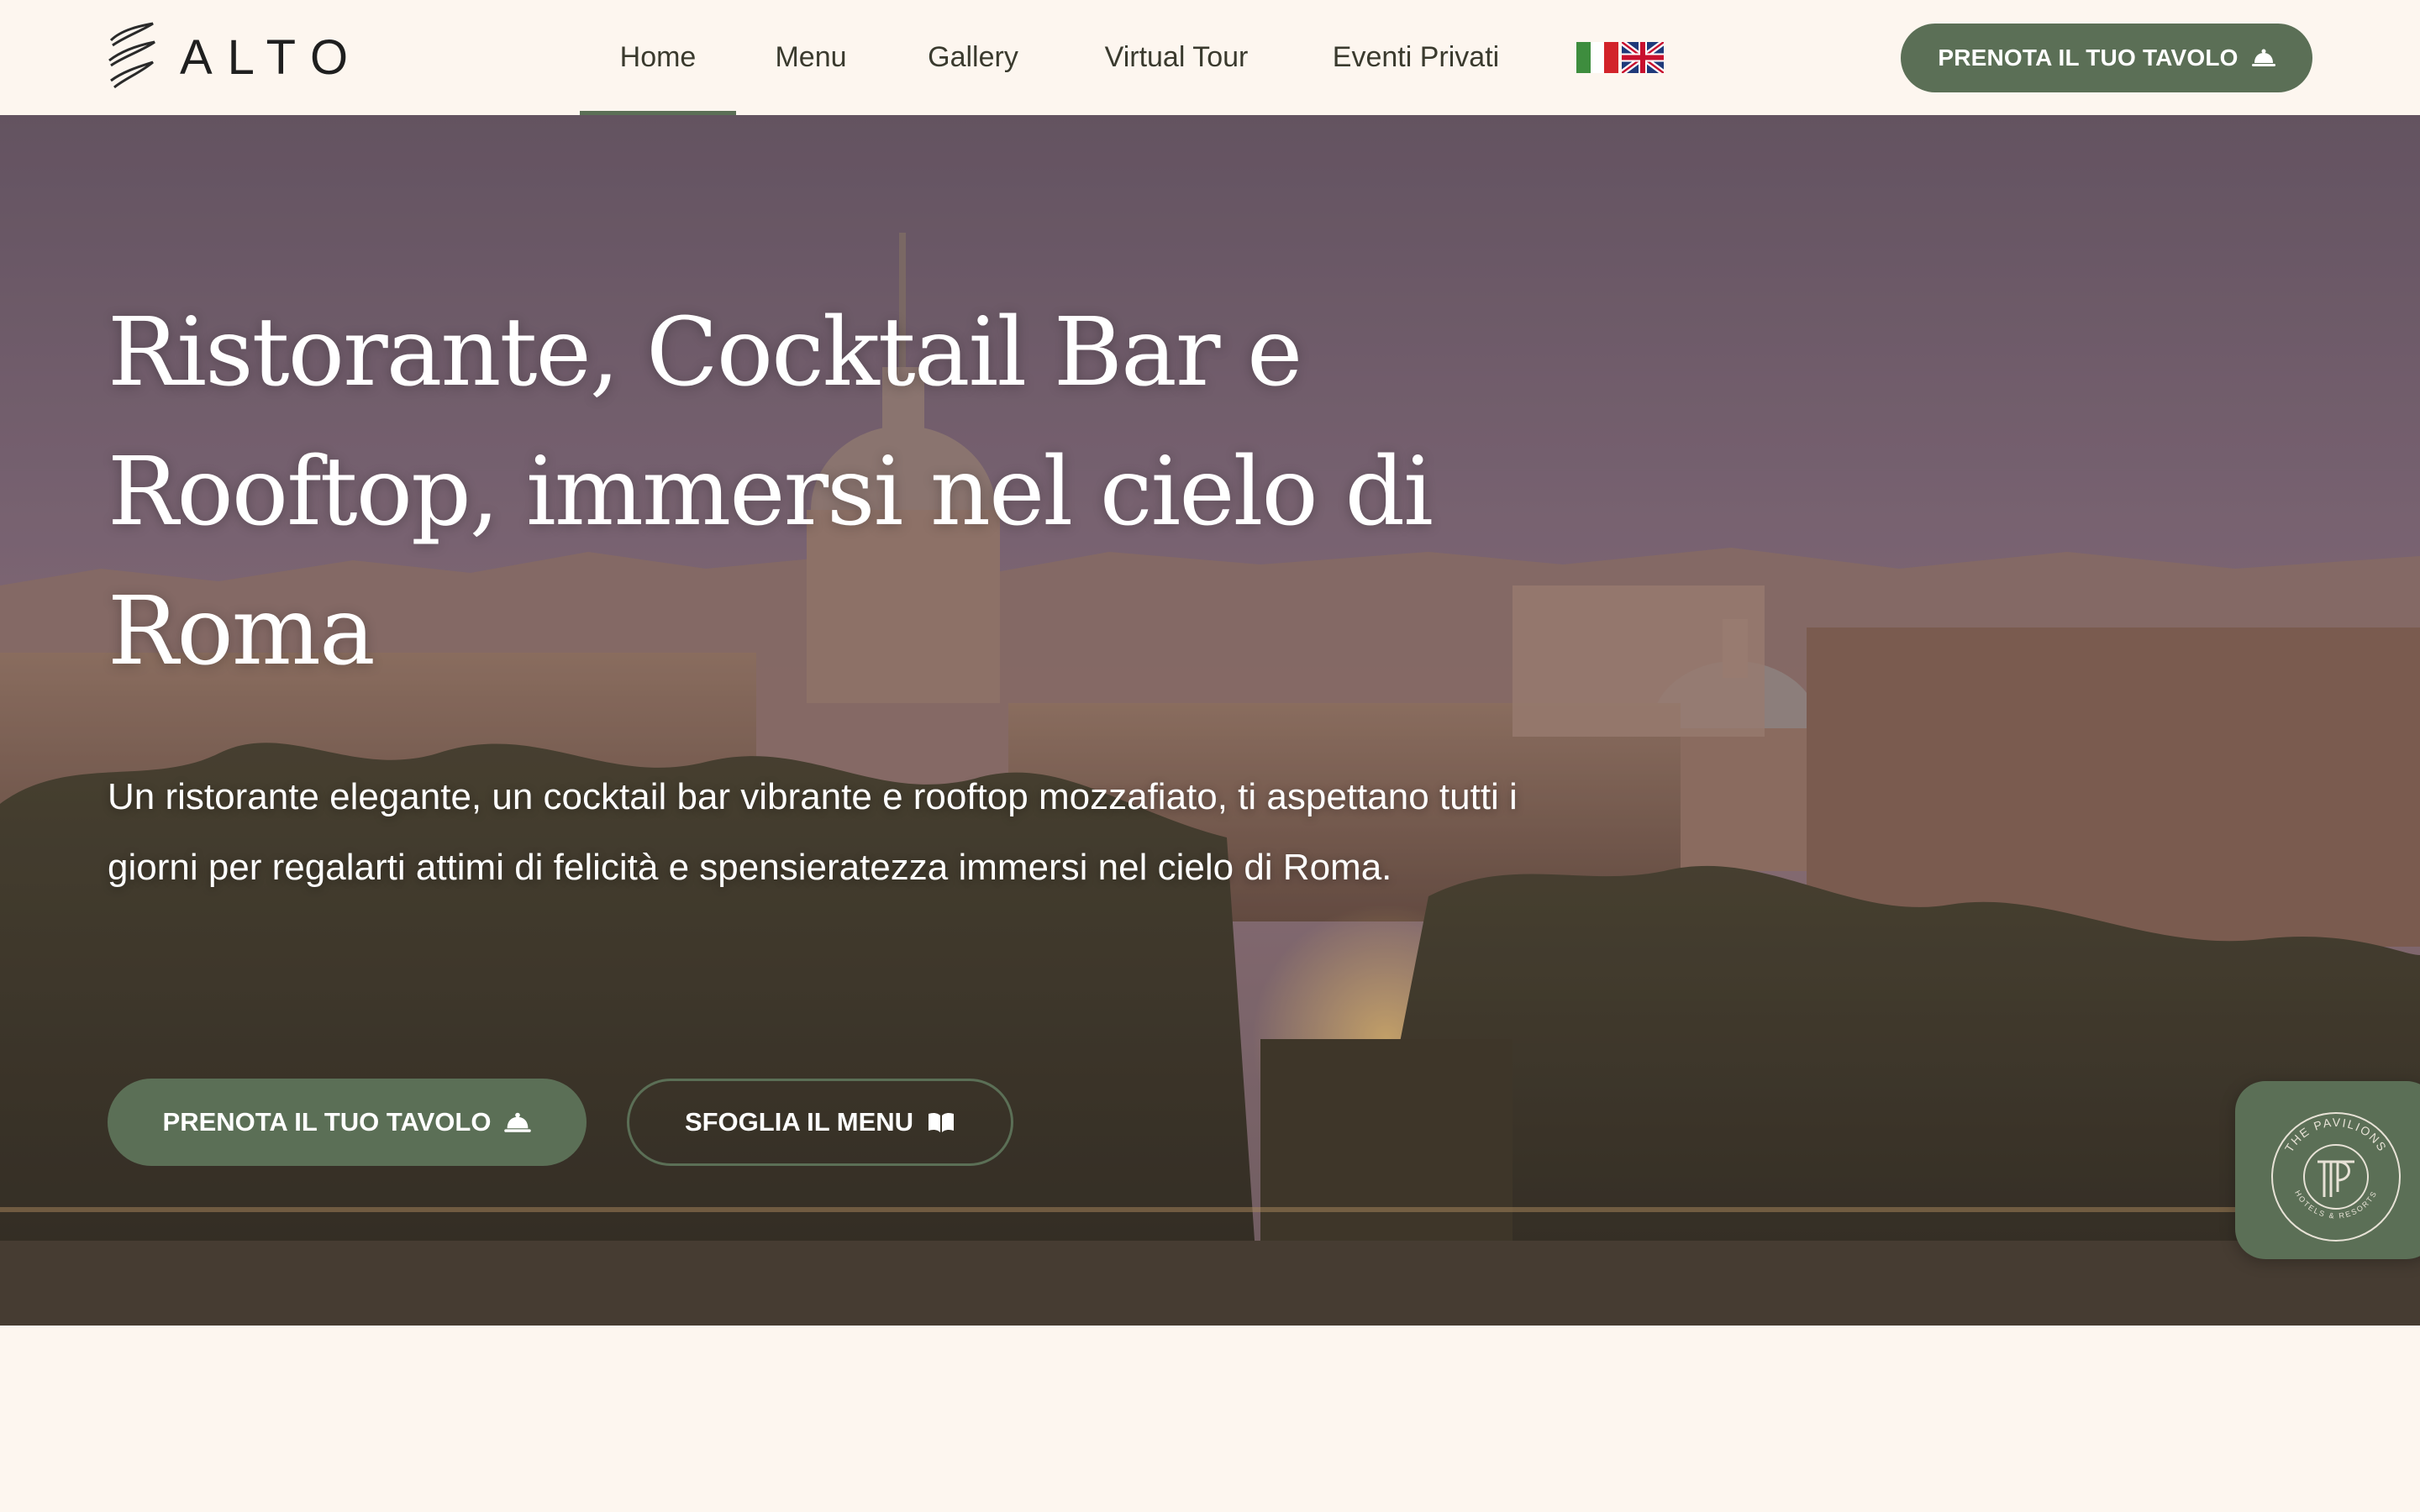 The height and width of the screenshot is (1512, 2420). I want to click on nav-item-menu: Menu, so click(810, 57).